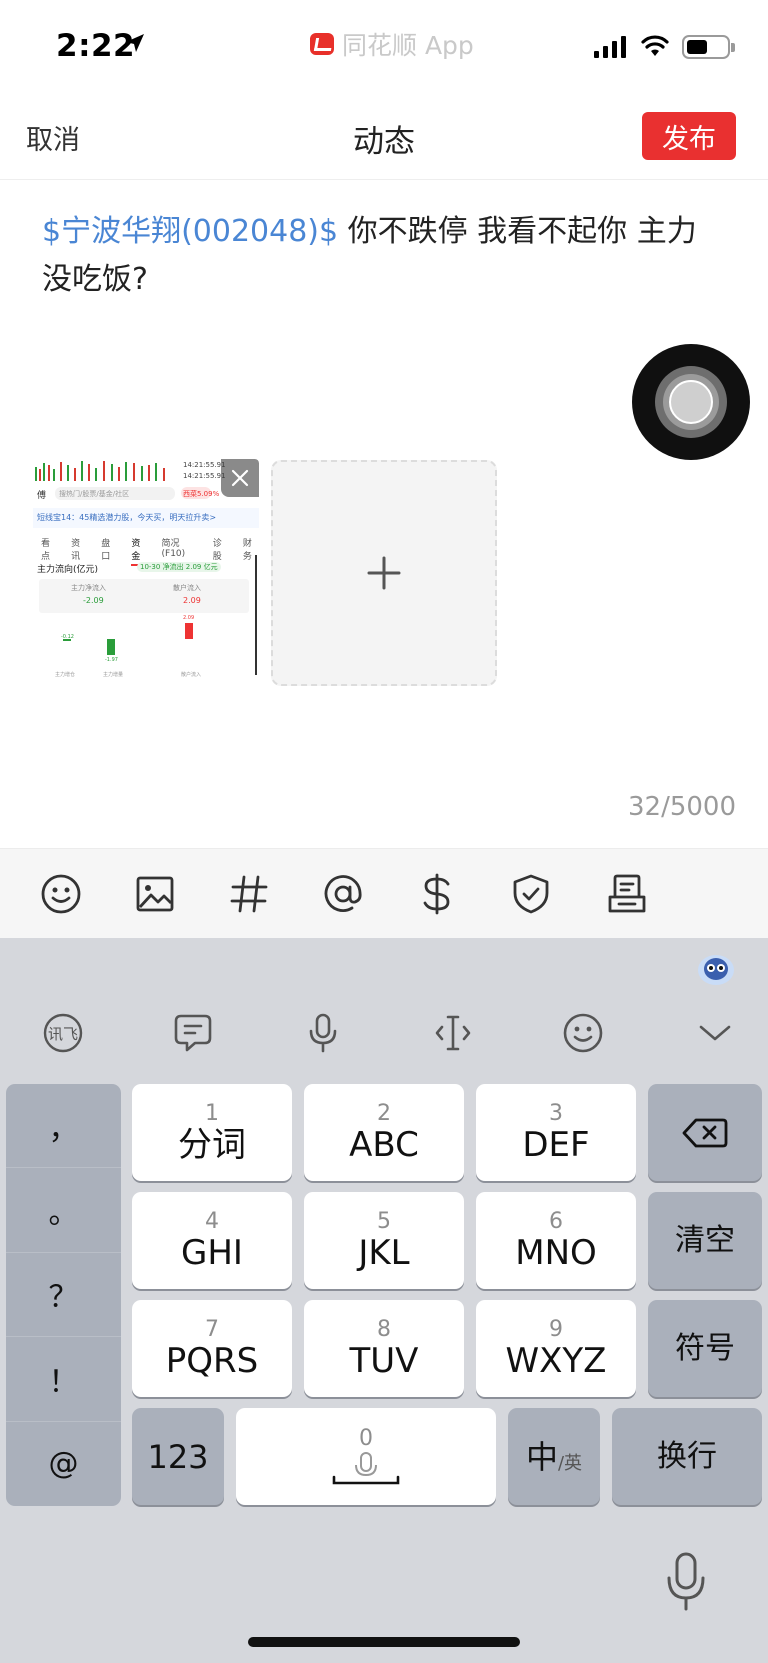  I want to click on thumb-bar-value-1: -0.12, so click(67, 637).